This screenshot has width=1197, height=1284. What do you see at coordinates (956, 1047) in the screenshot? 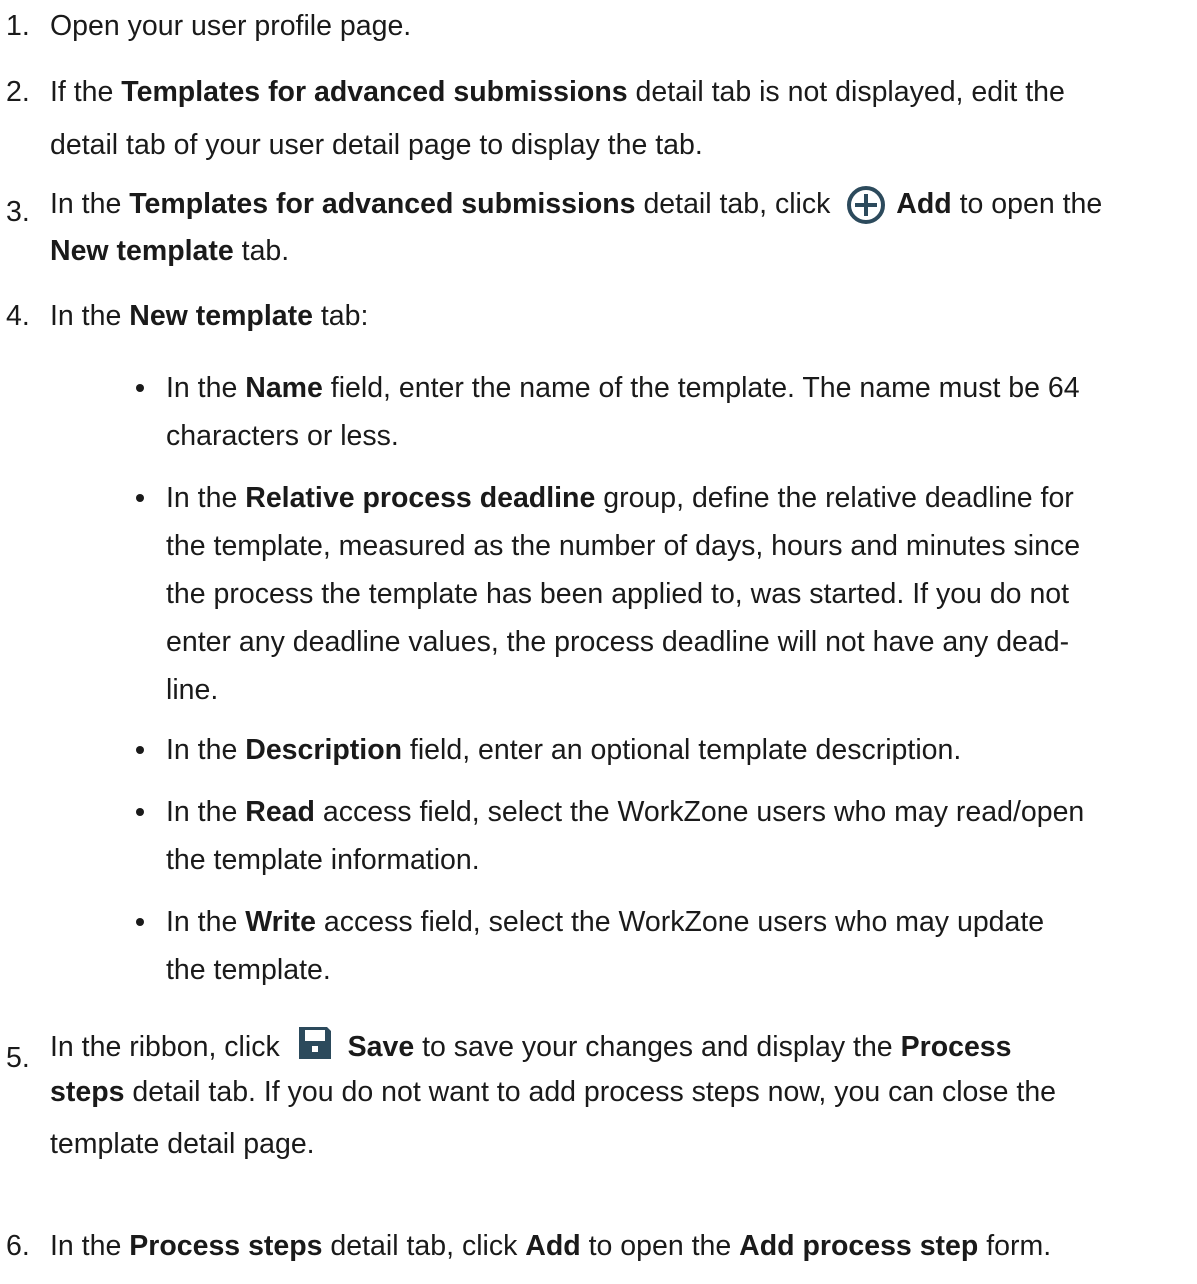
I see `ui-term: Process` at bounding box center [956, 1047].